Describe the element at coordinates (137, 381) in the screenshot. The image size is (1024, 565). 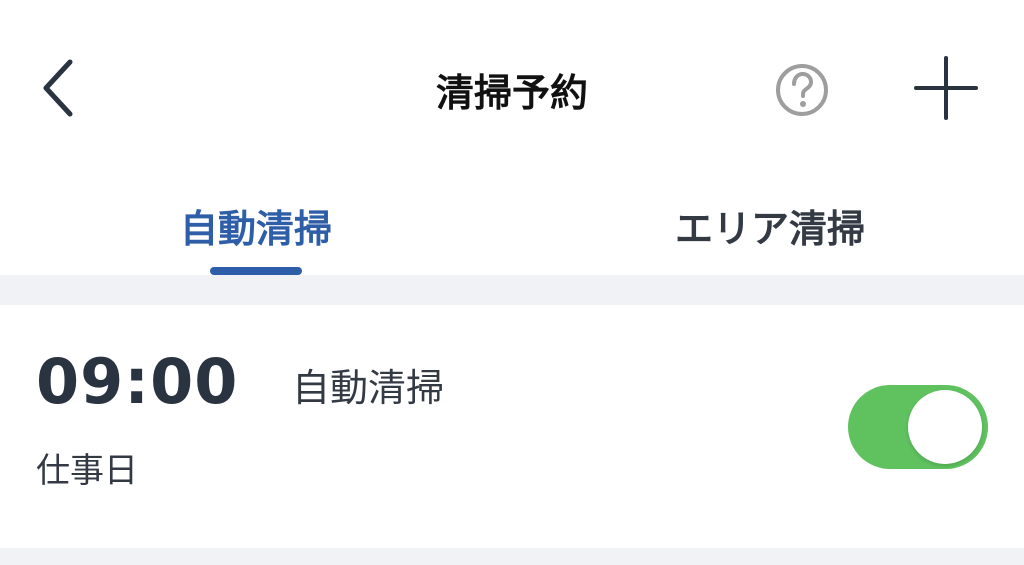
I see `schedule-time: 09:00` at that location.